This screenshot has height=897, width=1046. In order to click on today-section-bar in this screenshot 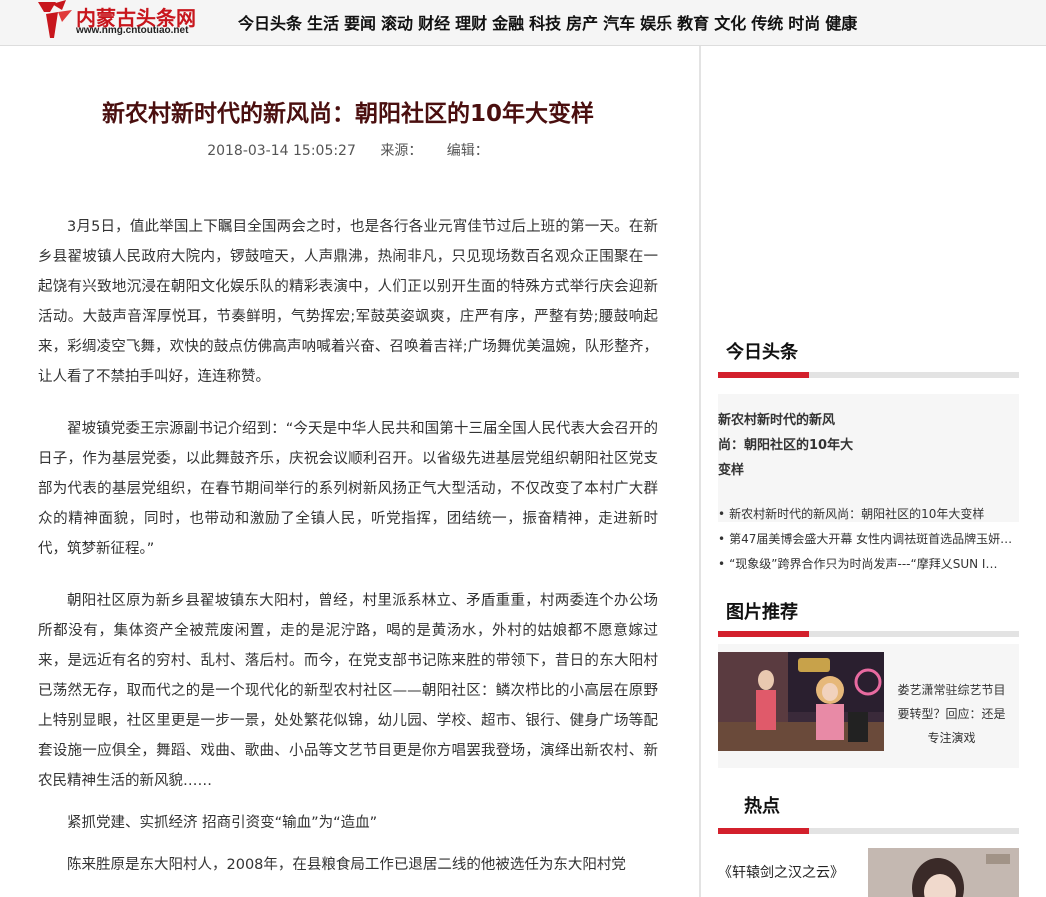, I will do `click(868, 375)`.